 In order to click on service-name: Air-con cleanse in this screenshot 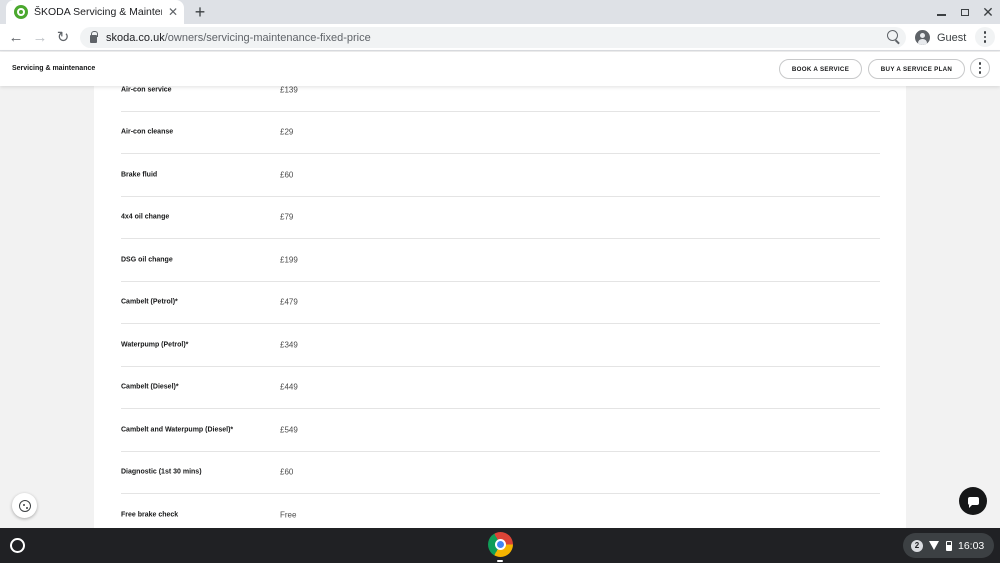, I will do `click(147, 132)`.